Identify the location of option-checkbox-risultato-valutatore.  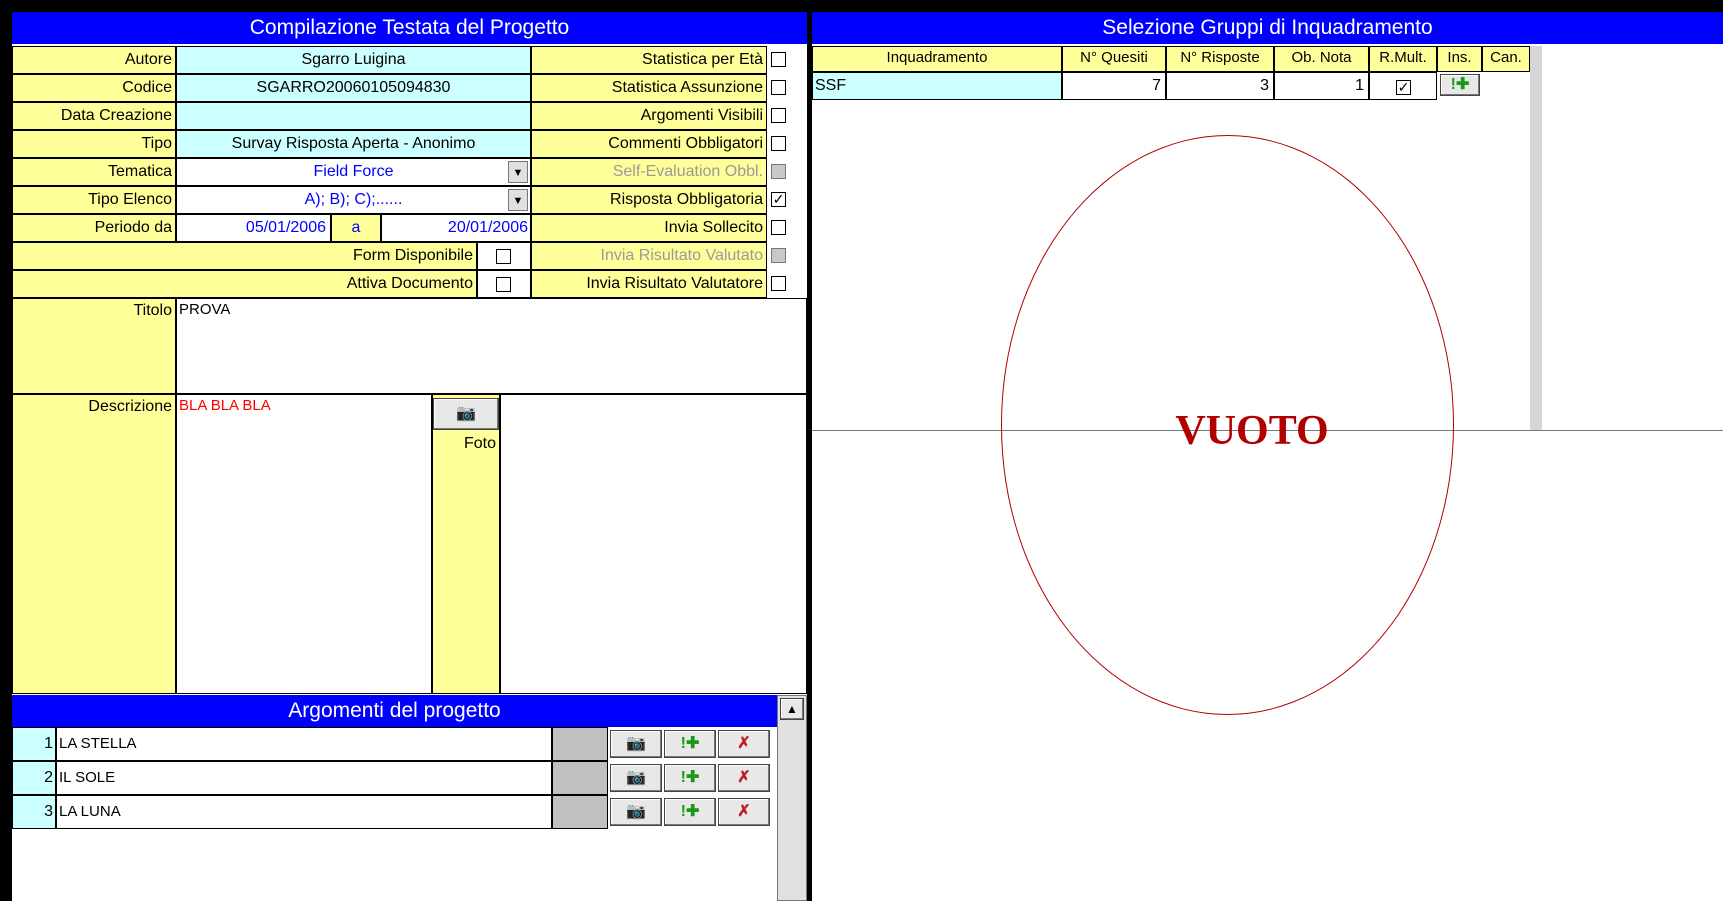
(778, 283).